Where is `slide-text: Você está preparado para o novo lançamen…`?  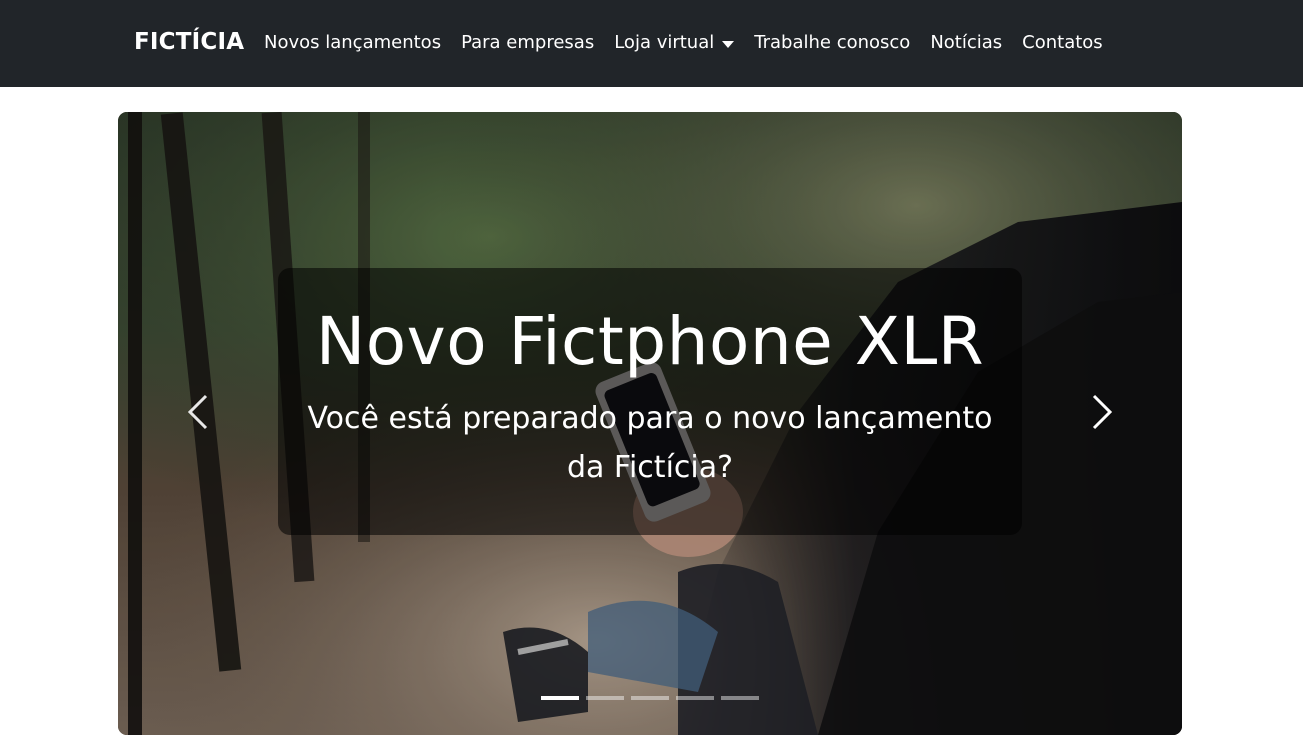
slide-text: Você está preparado para o novo lançamen… is located at coordinates (650, 443).